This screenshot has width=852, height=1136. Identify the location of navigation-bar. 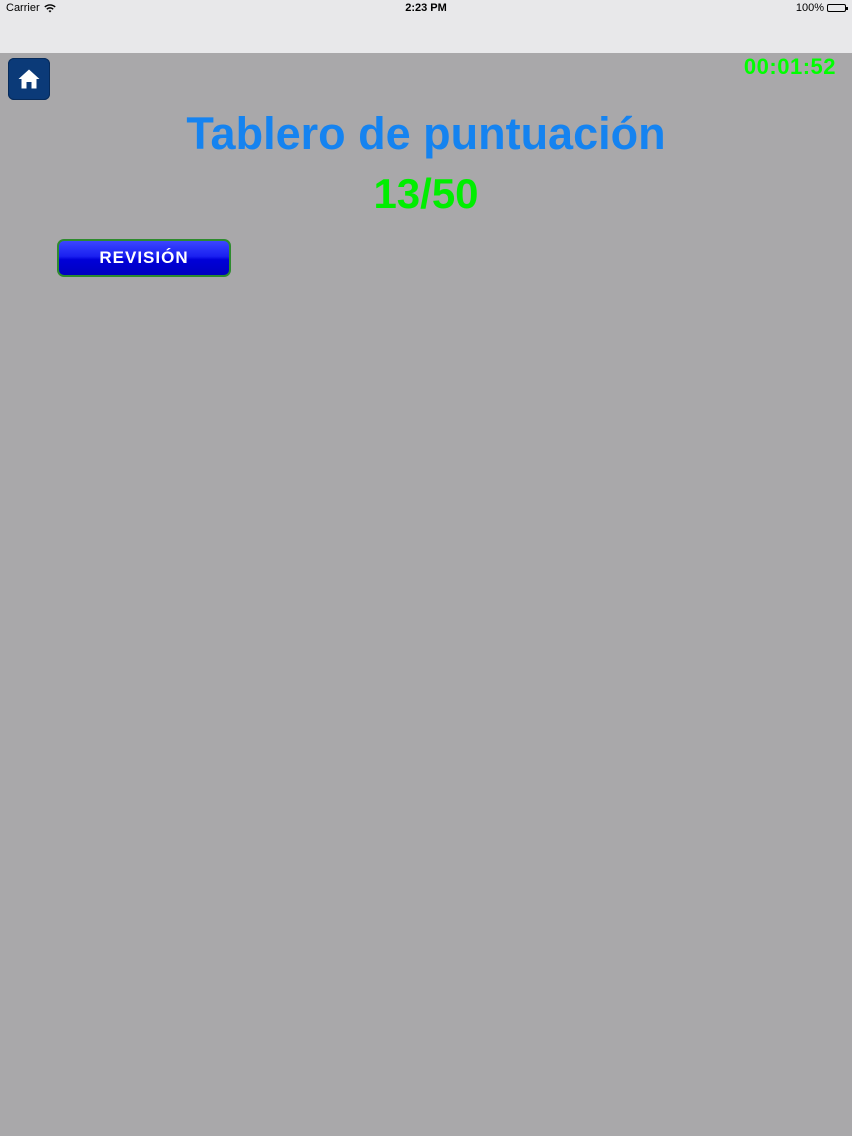
(426, 35).